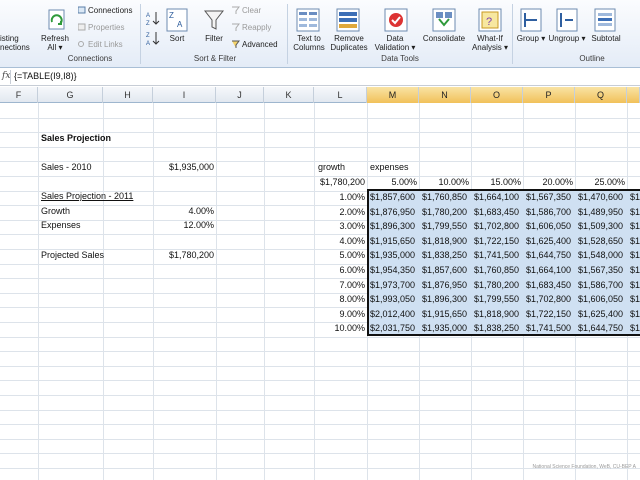  Describe the element at coordinates (550, 255) in the screenshot. I see `data-table-cell: $1,644,750` at that location.